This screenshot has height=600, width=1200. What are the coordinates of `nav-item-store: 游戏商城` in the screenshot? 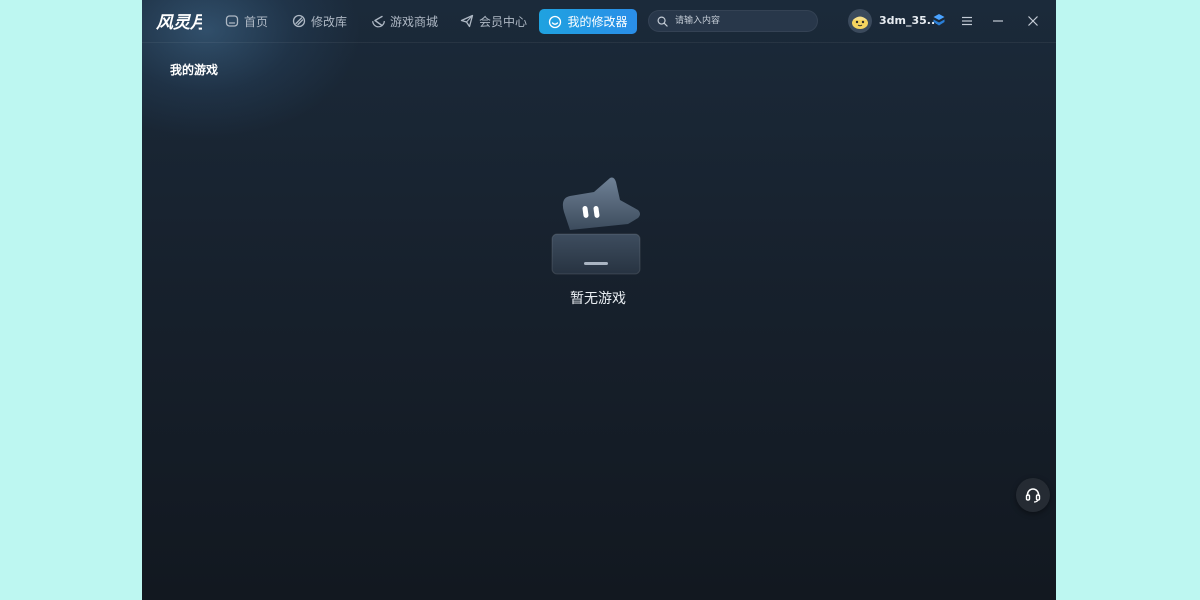 It's located at (404, 21).